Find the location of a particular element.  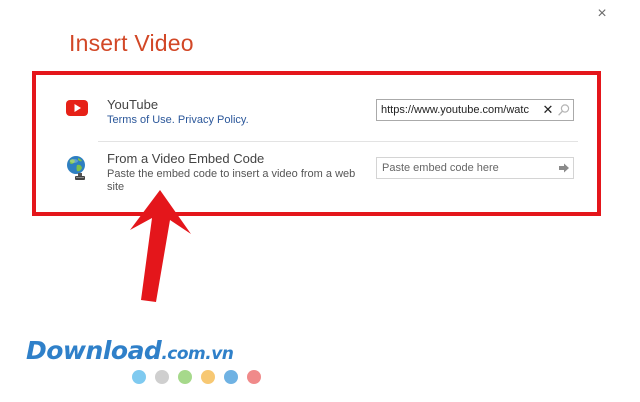

embed-code-box is located at coordinates (475, 168).